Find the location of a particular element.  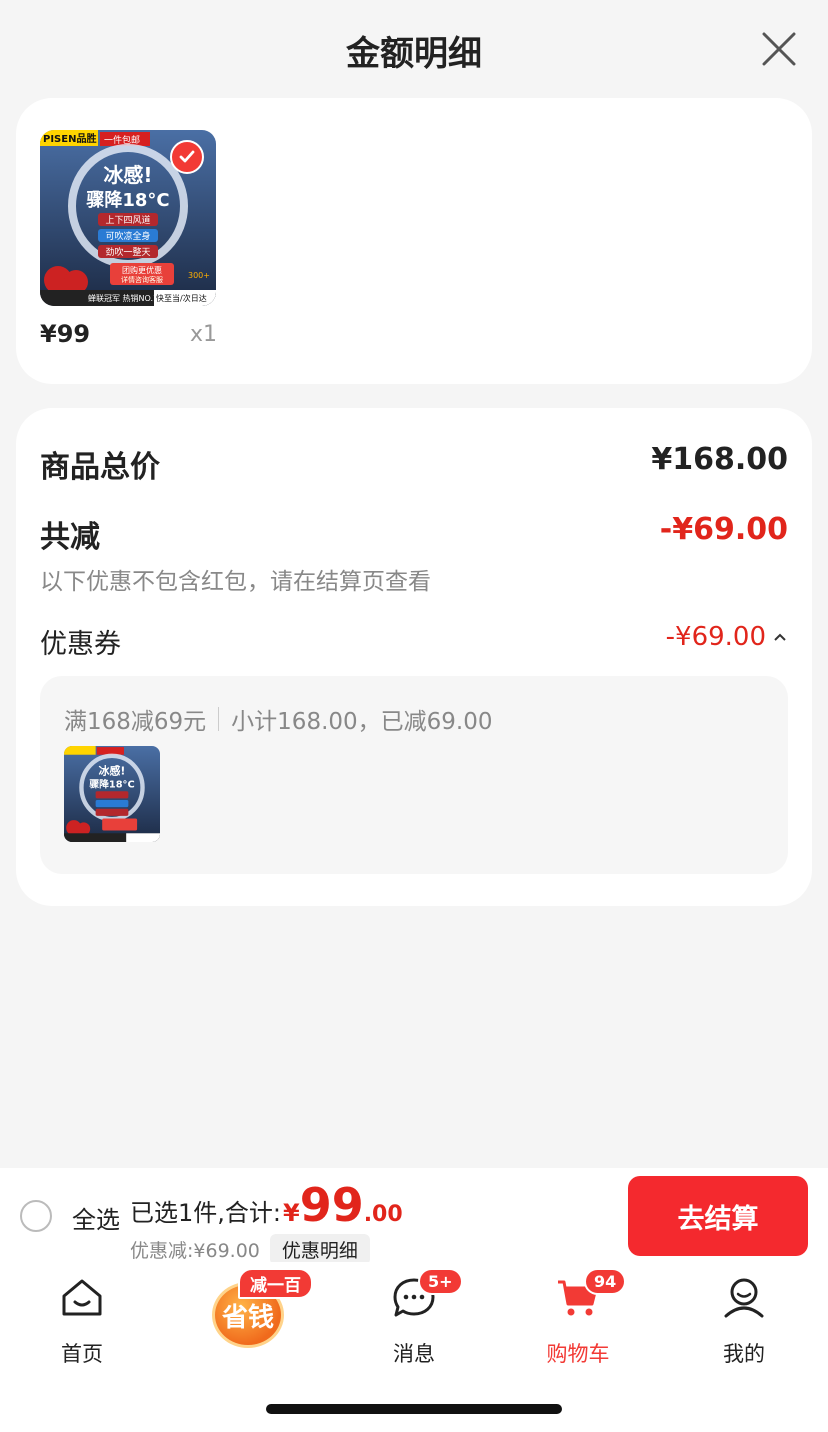

feature-3: 劲吹一整天 is located at coordinates (127, 252).